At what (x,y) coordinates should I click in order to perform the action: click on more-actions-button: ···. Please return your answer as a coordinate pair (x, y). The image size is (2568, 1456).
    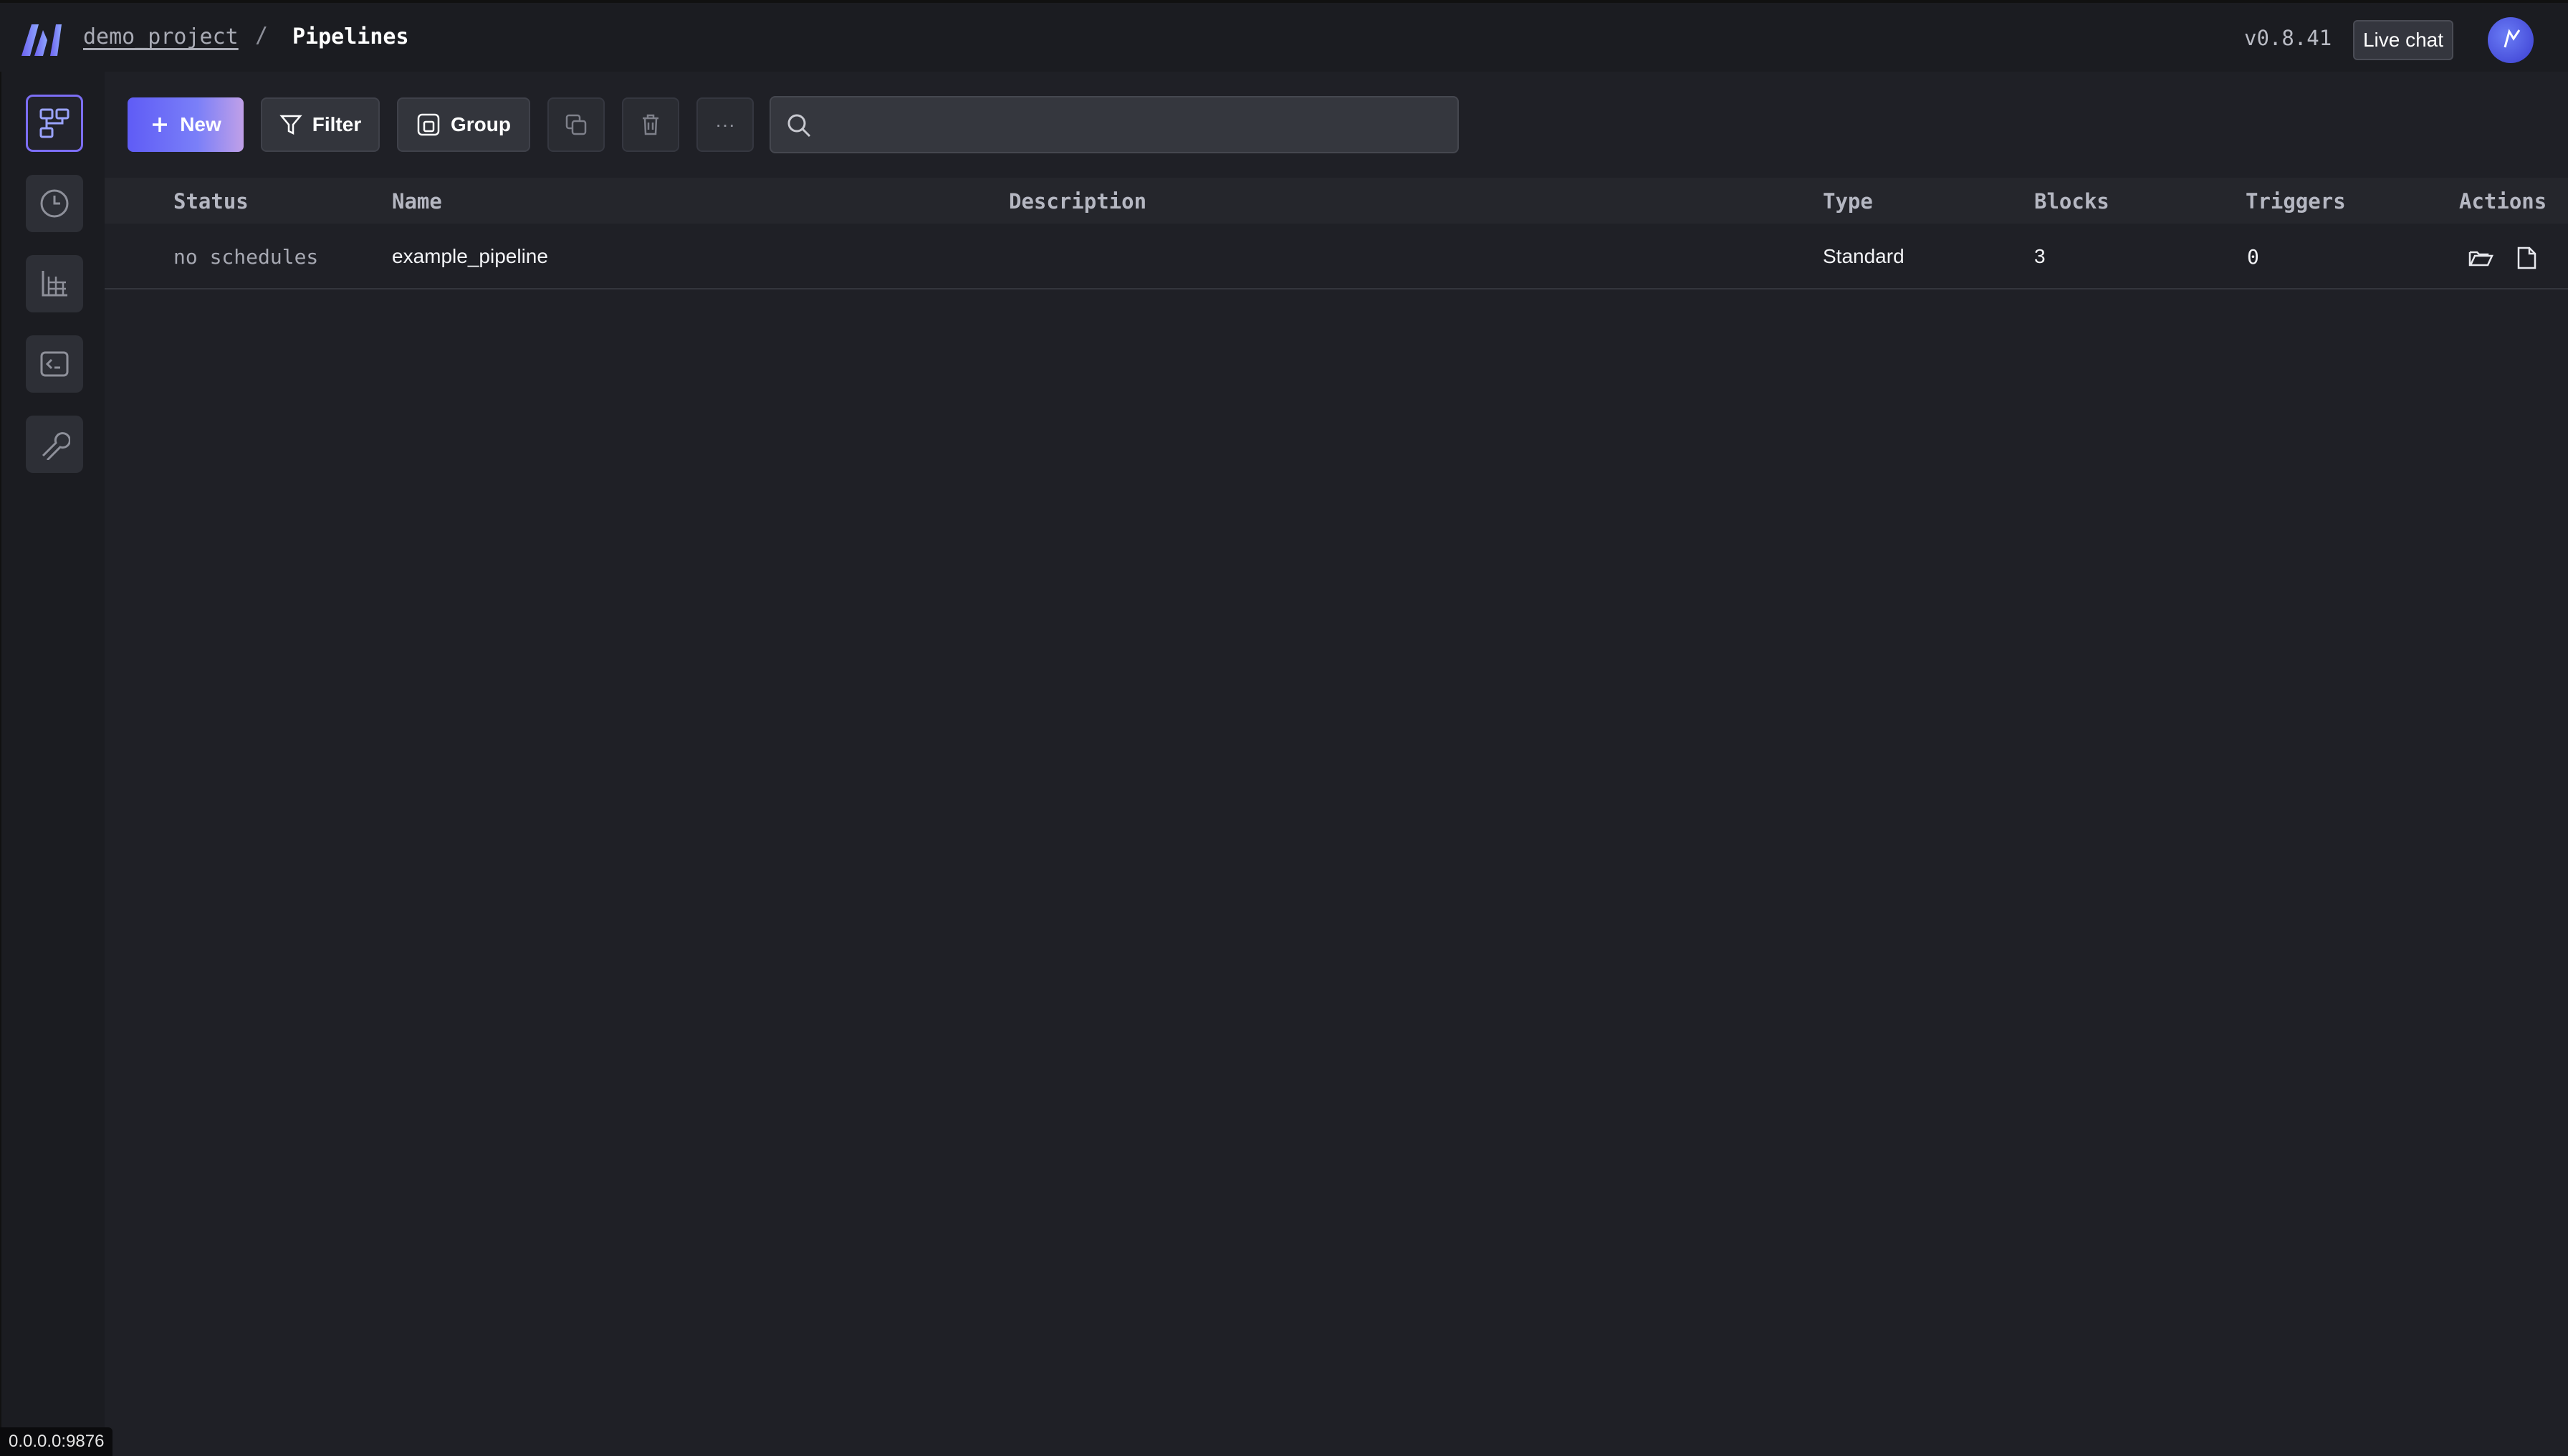
    Looking at the image, I should click on (725, 124).